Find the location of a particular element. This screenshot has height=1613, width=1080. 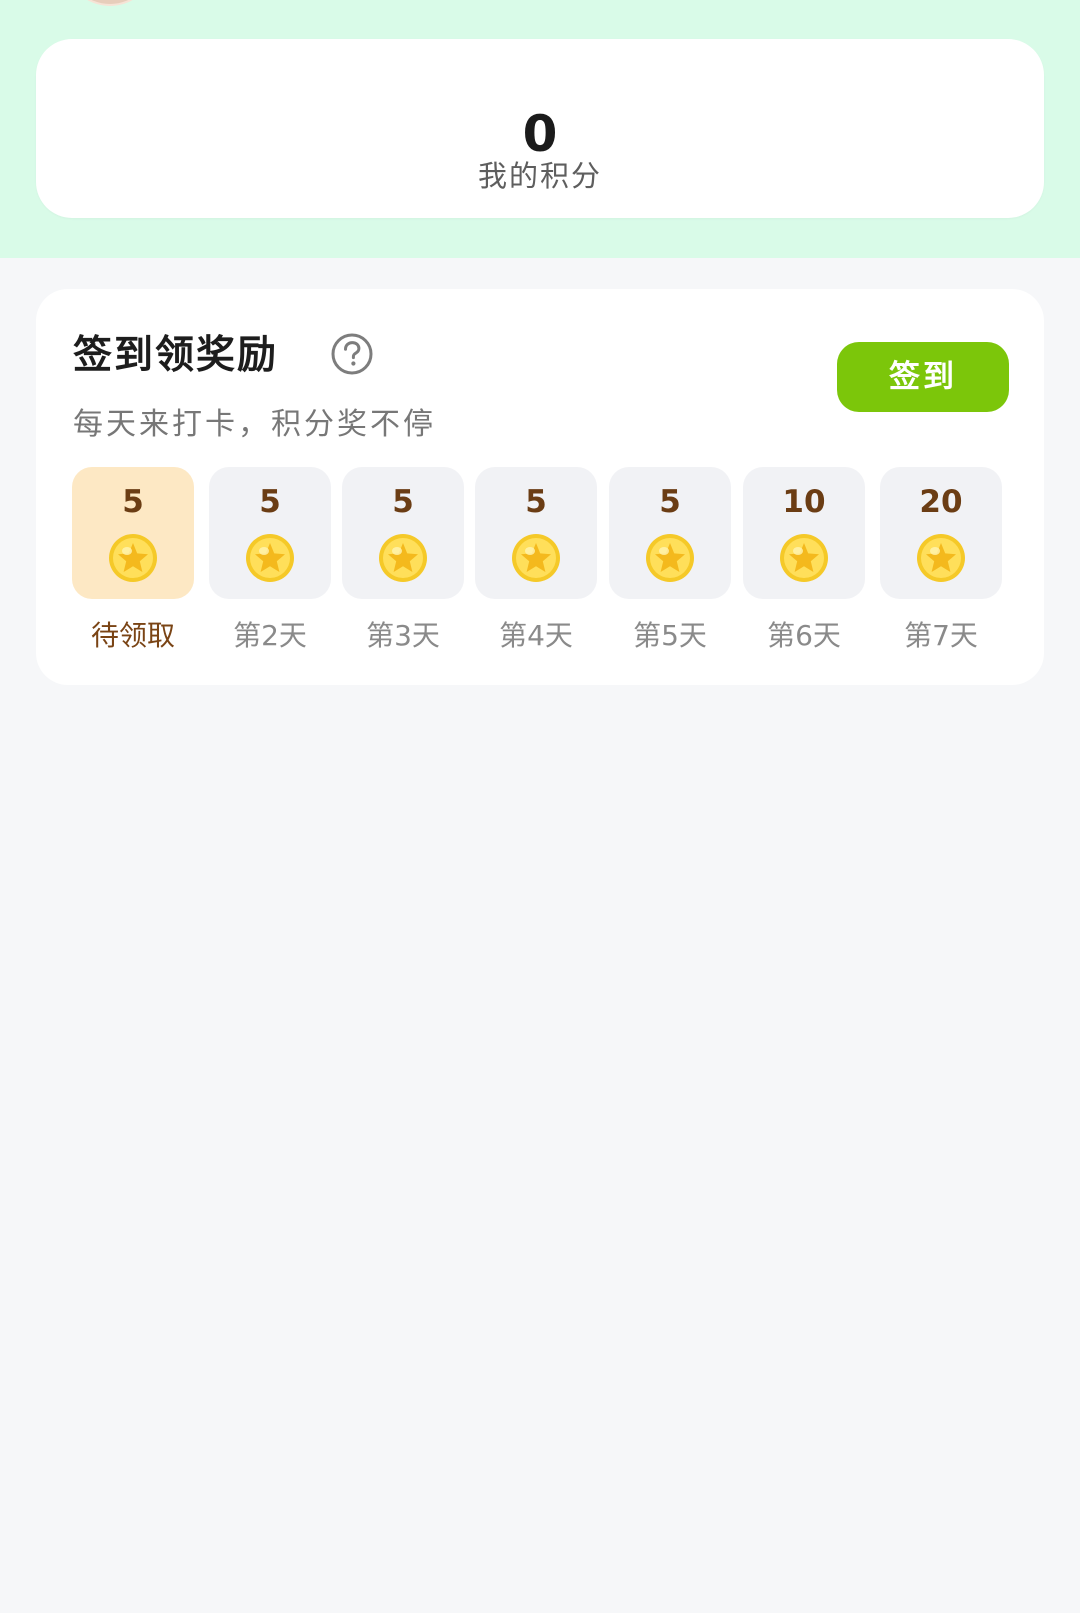

day-label: 第7天 is located at coordinates (941, 635).